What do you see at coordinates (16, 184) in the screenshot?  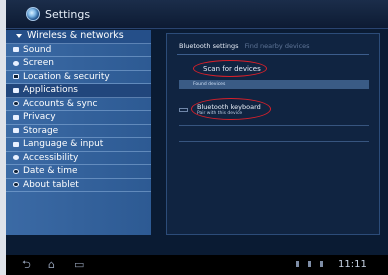 I see `info-icon` at bounding box center [16, 184].